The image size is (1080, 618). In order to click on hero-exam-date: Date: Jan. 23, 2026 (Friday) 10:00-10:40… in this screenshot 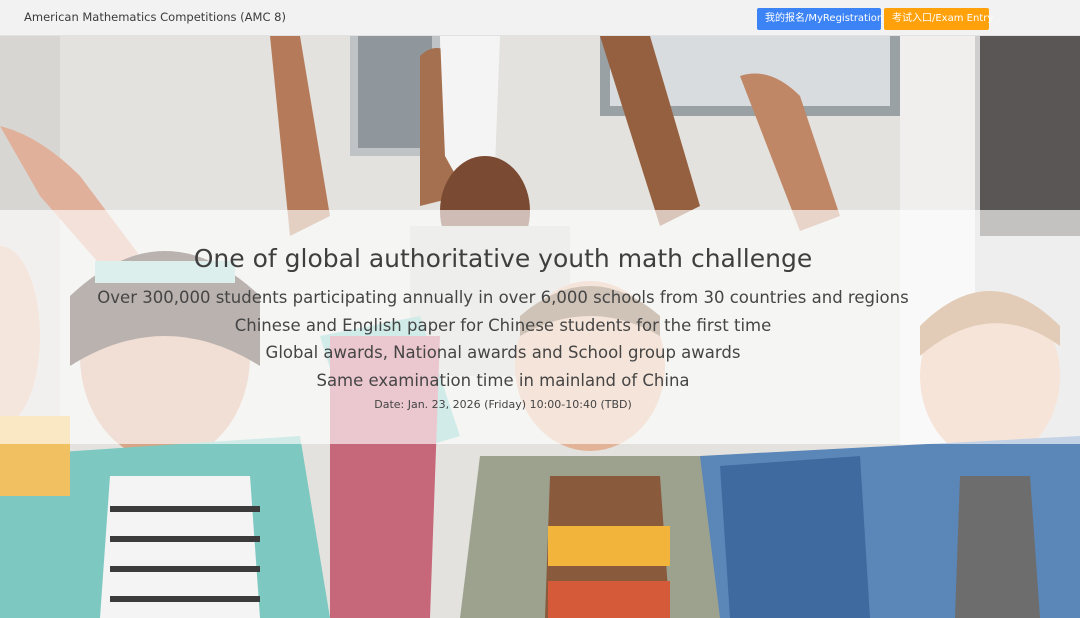, I will do `click(503, 404)`.